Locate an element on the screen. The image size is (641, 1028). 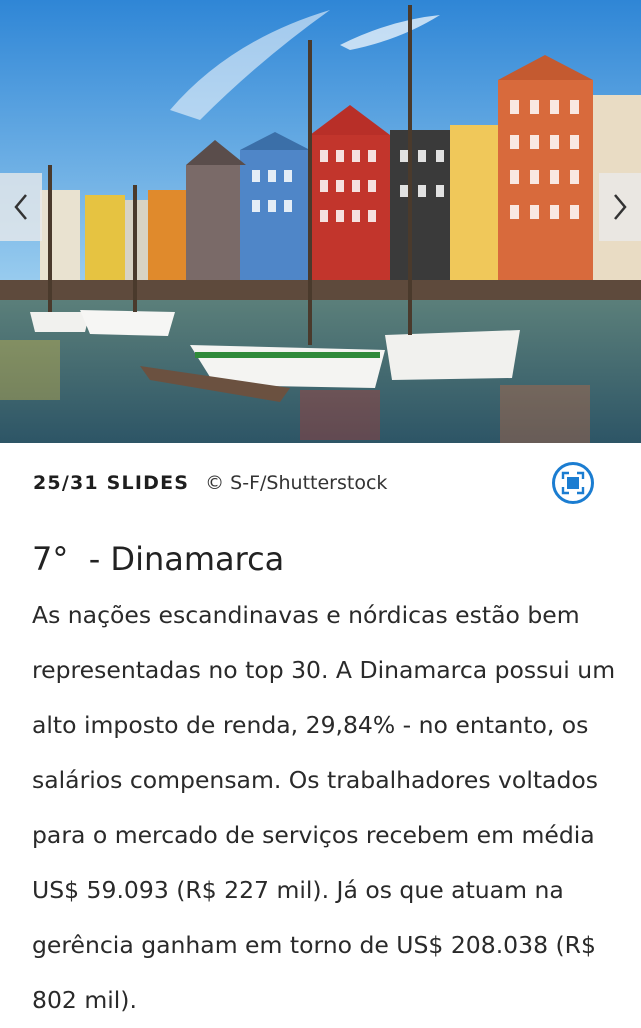
fullscreen-icon is located at coordinates (573, 483).